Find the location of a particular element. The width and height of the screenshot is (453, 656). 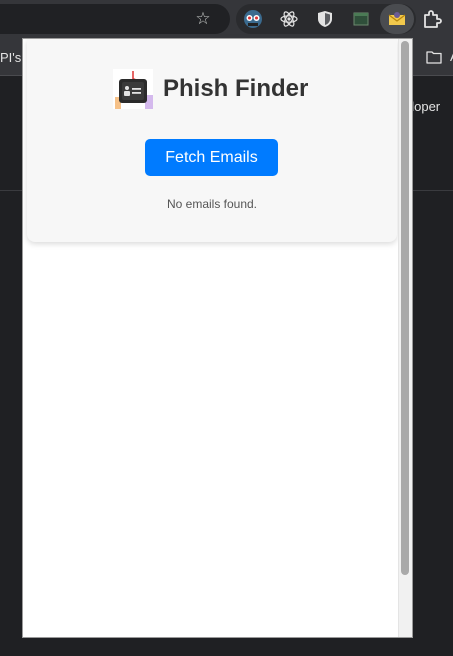

scrollbar is located at coordinates (405, 338).